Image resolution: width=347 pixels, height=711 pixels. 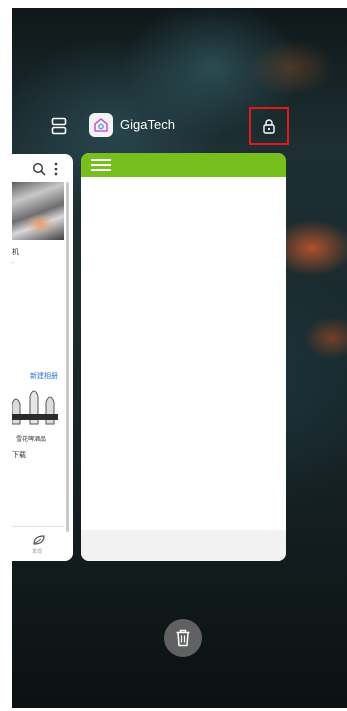 What do you see at coordinates (37, 408) in the screenshot?
I see `bottles-thumbnail` at bounding box center [37, 408].